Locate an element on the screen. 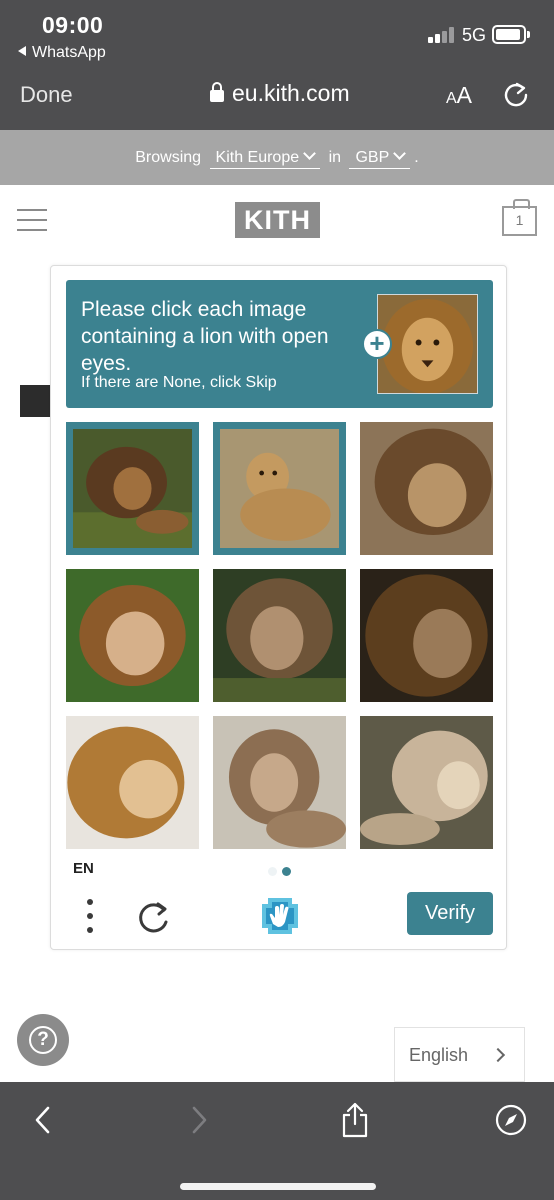 Image resolution: width=554 pixels, height=1200 pixels. kith-logo: KITH is located at coordinates (277, 220).